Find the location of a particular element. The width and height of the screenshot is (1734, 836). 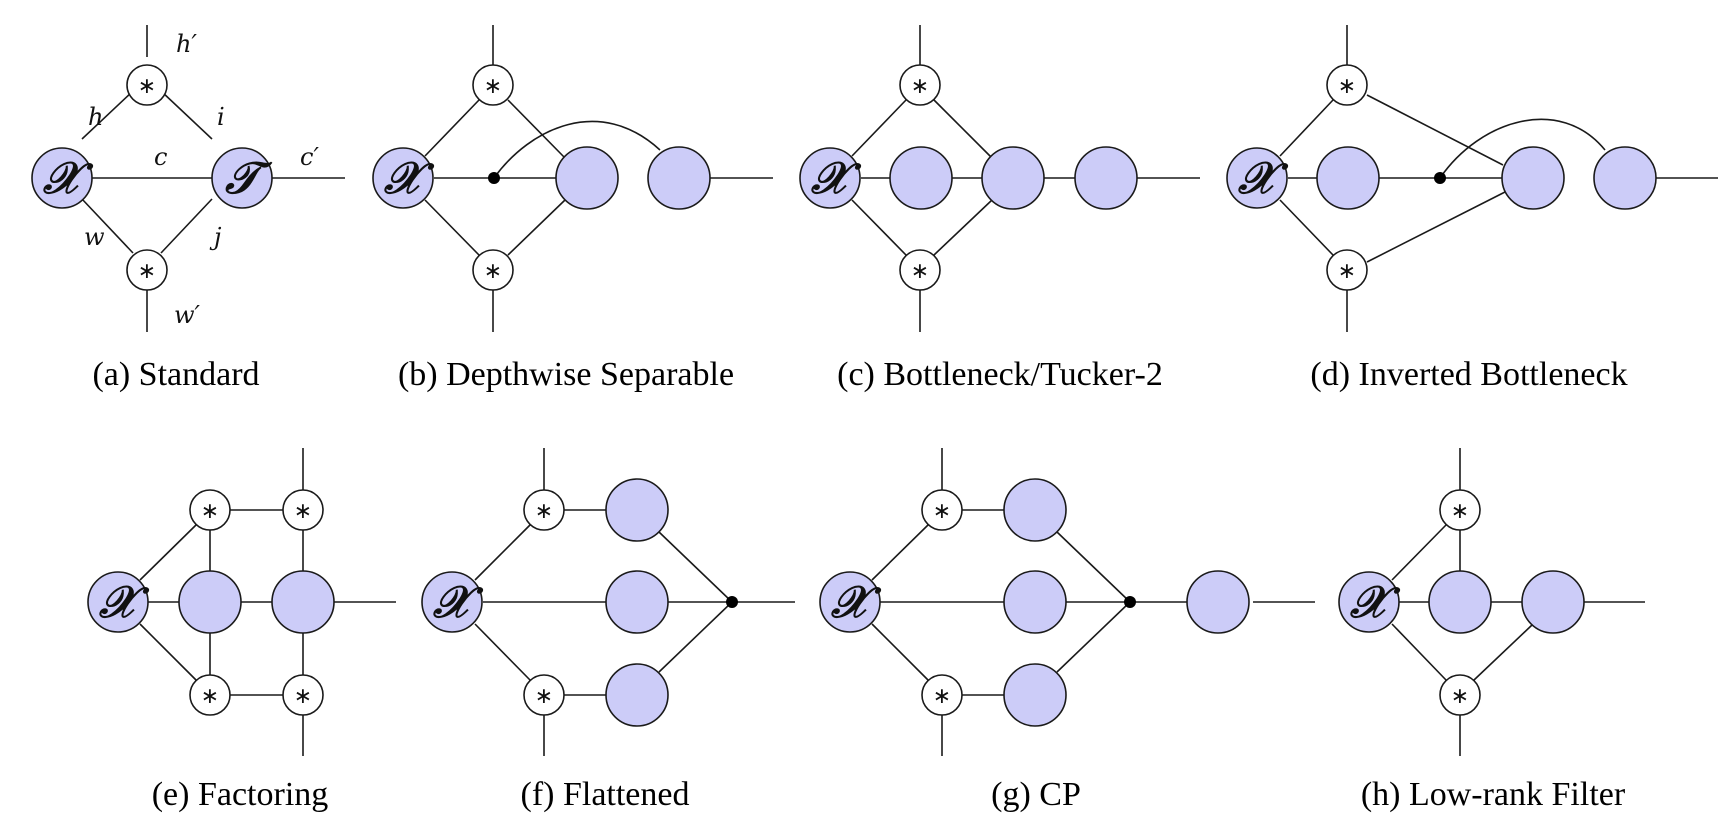

index-label-c: c is located at coordinates (160, 157).